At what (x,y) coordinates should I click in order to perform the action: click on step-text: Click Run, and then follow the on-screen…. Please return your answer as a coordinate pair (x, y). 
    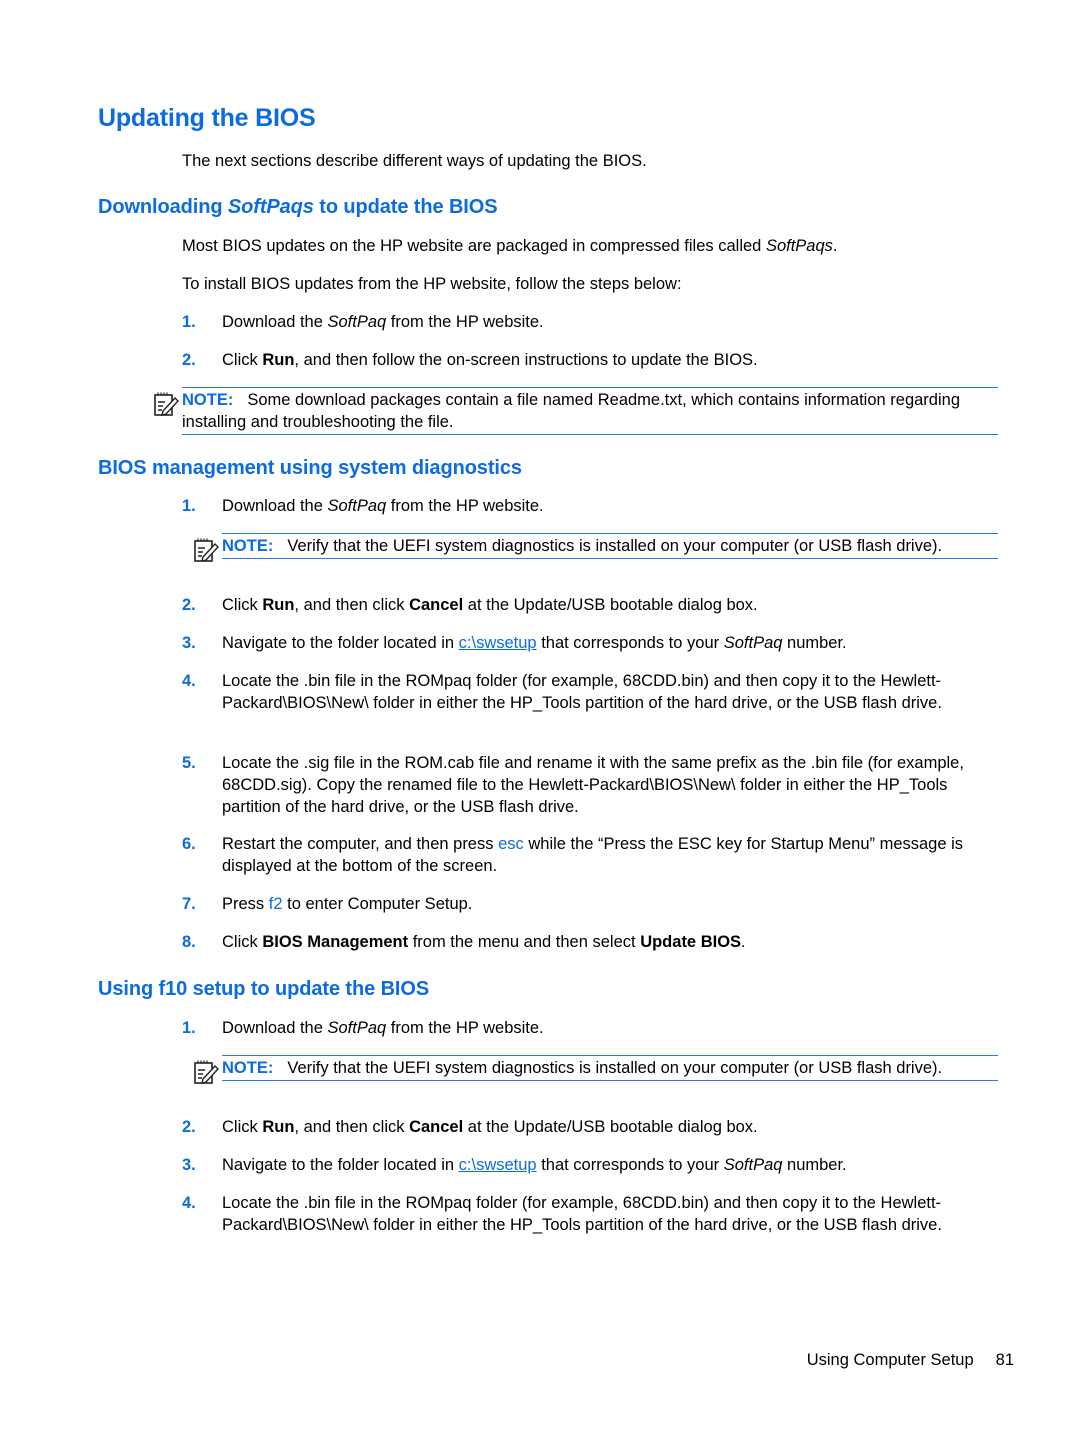
    Looking at the image, I should click on (612, 360).